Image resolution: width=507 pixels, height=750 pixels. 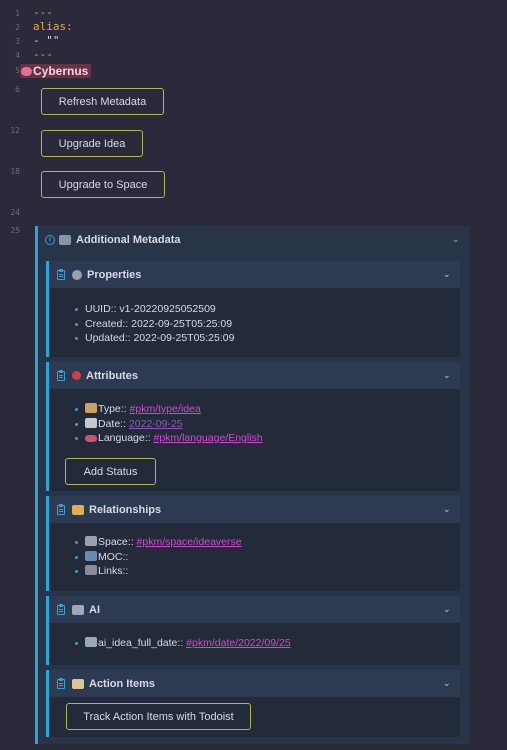 What do you see at coordinates (103, 184) in the screenshot?
I see `upgrade-to-space-button: Upgrade to Space` at bounding box center [103, 184].